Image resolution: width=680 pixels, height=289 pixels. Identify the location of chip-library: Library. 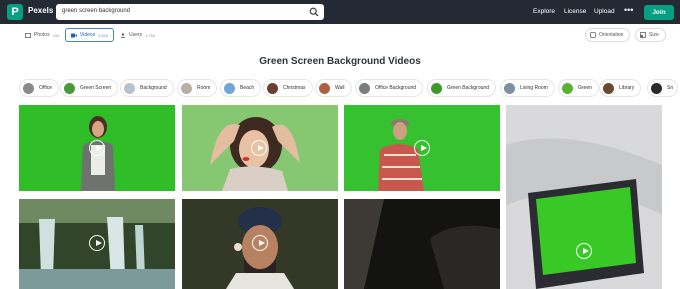
(620, 88).